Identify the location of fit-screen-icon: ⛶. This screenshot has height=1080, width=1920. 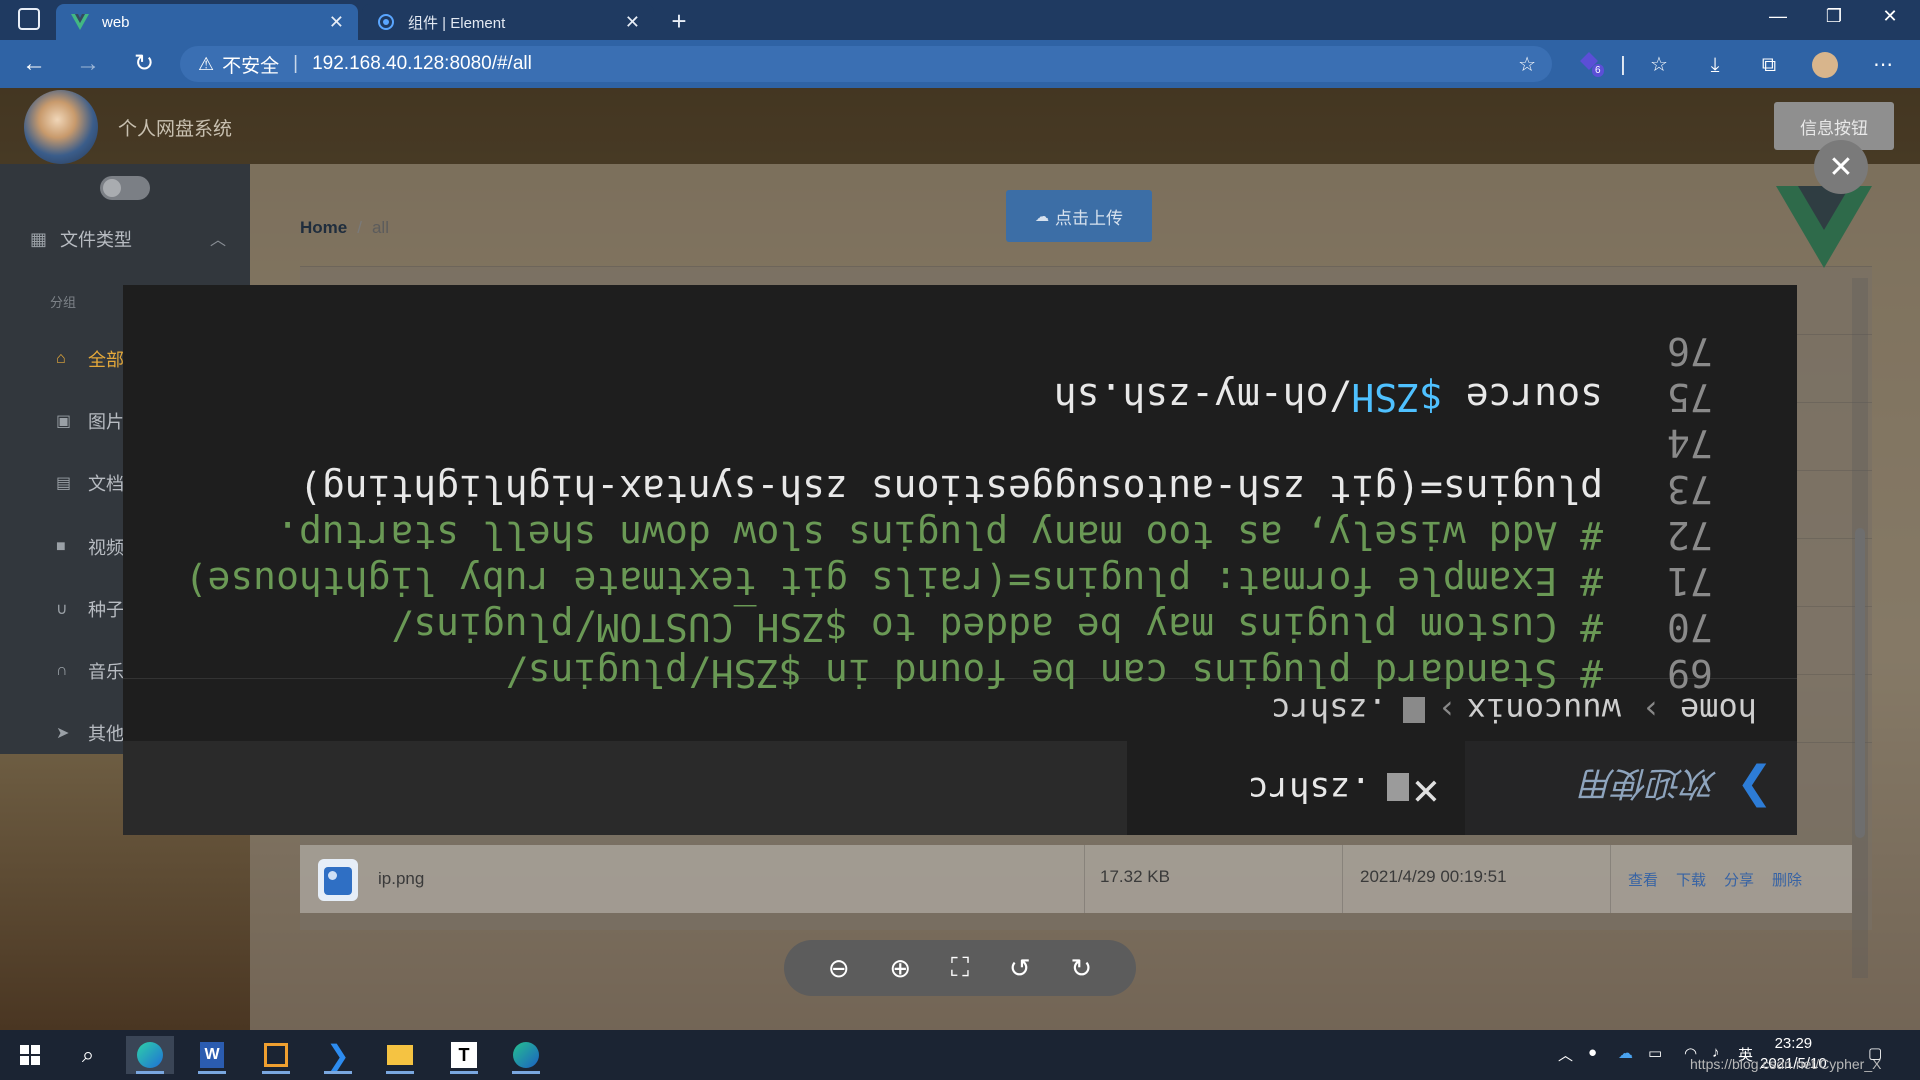
(960, 968).